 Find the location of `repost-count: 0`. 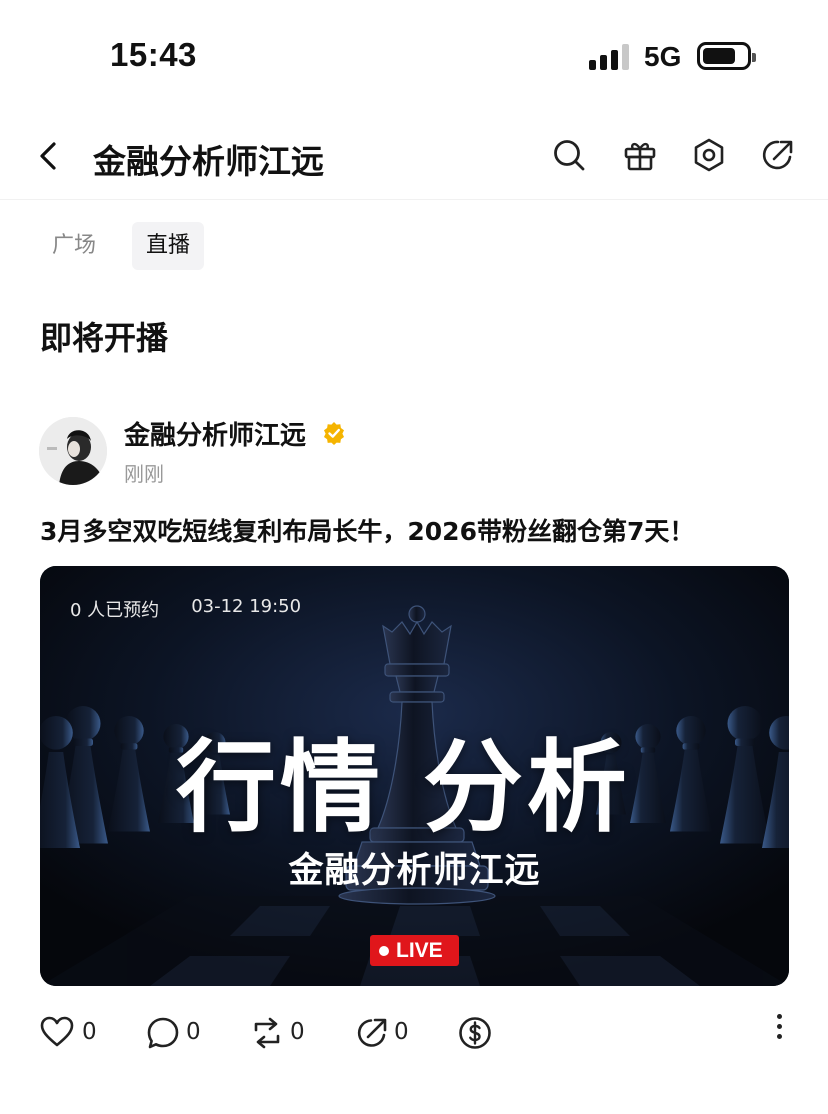

repost-count: 0 is located at coordinates (297, 1032).